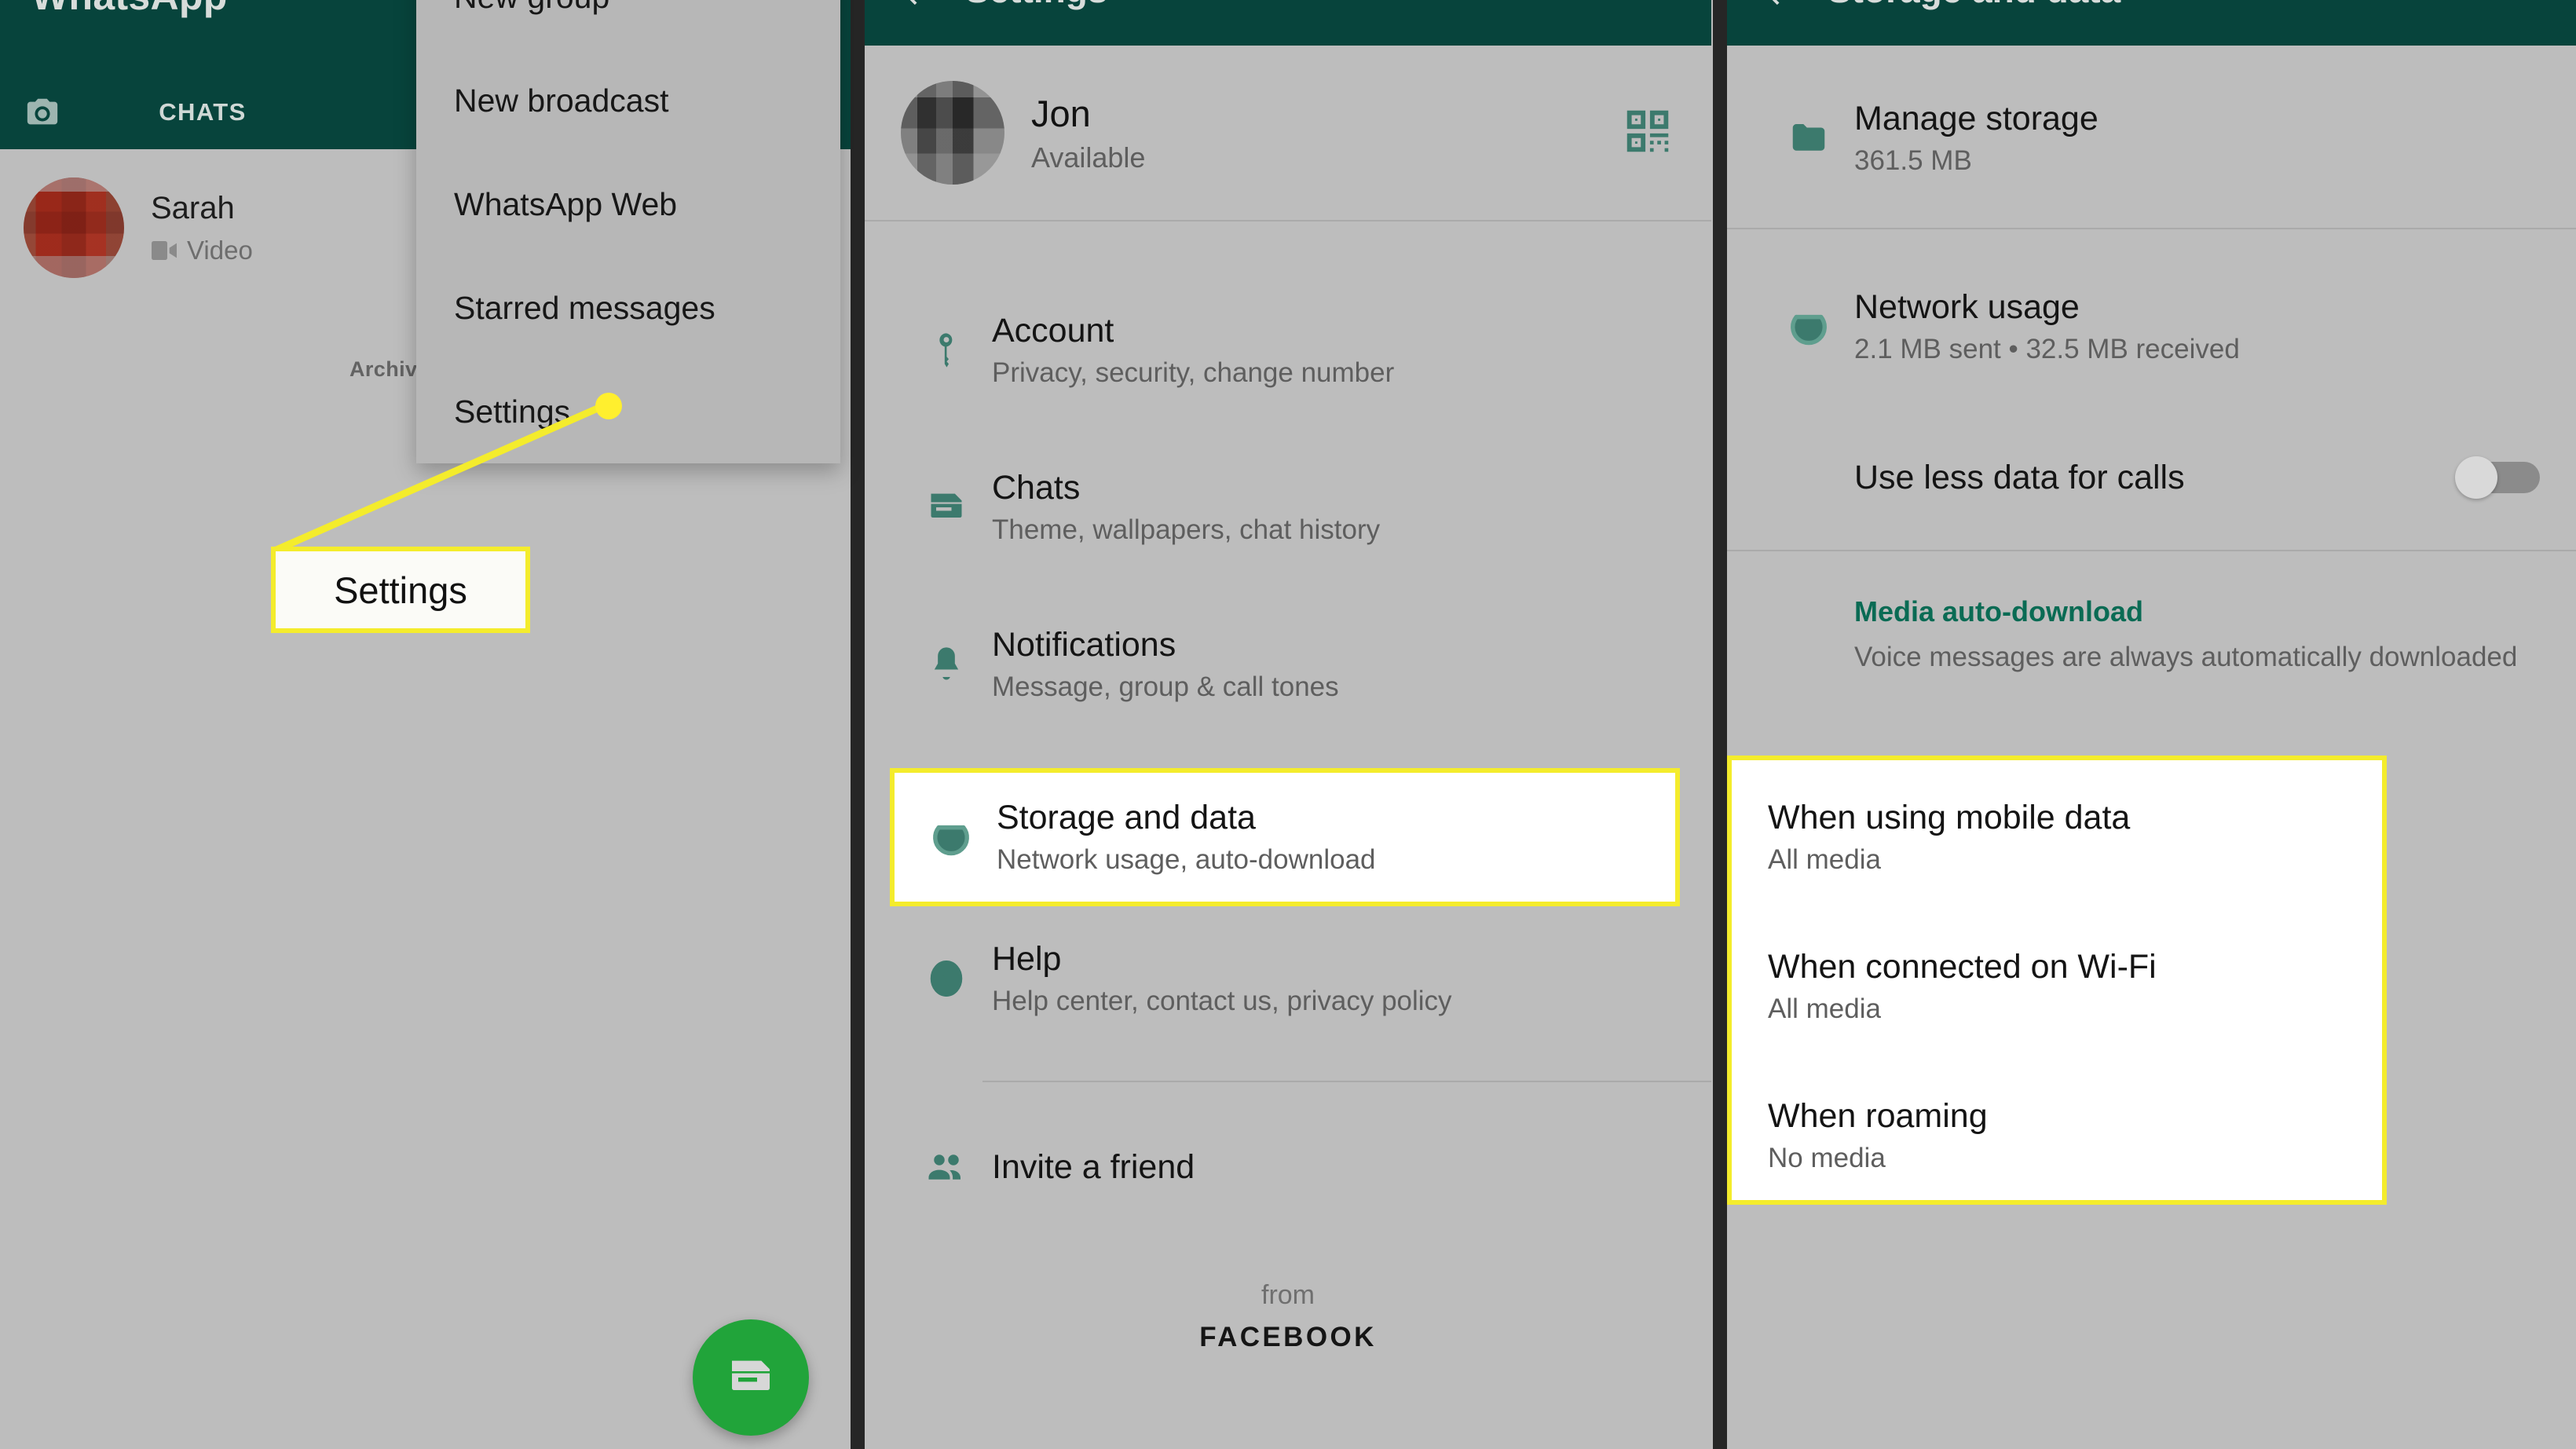 The width and height of the screenshot is (2576, 1449). Describe the element at coordinates (609, 406) in the screenshot. I see `callout-anchor-dot` at that location.